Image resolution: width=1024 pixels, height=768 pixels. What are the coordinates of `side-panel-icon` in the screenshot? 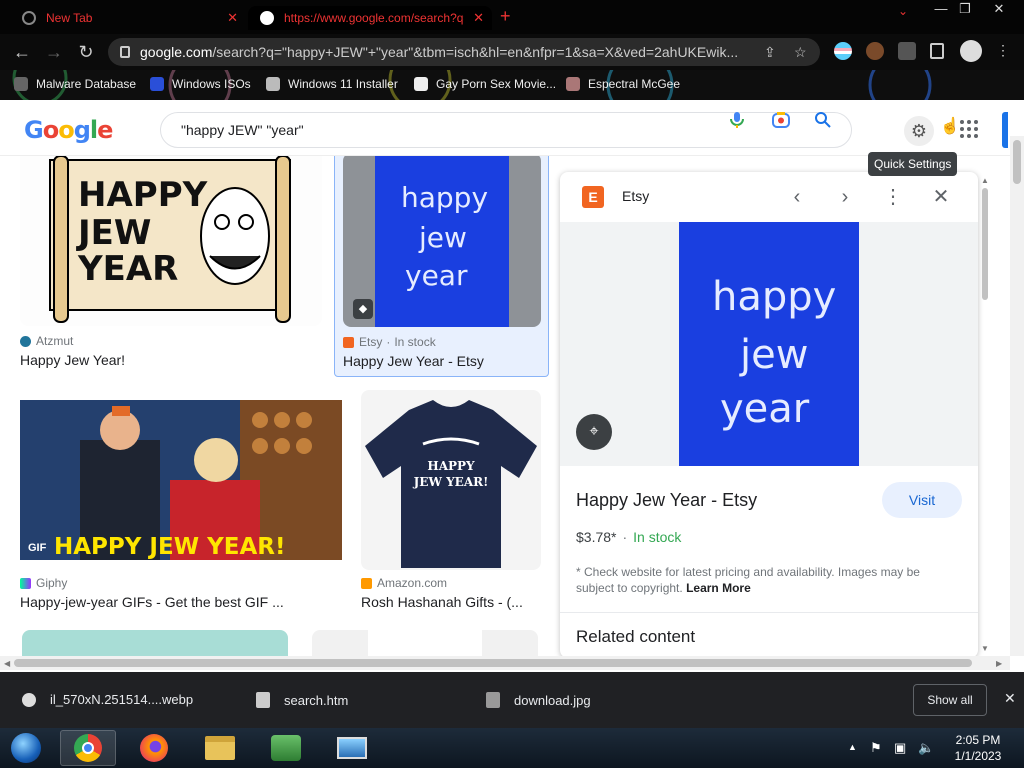 It's located at (937, 51).